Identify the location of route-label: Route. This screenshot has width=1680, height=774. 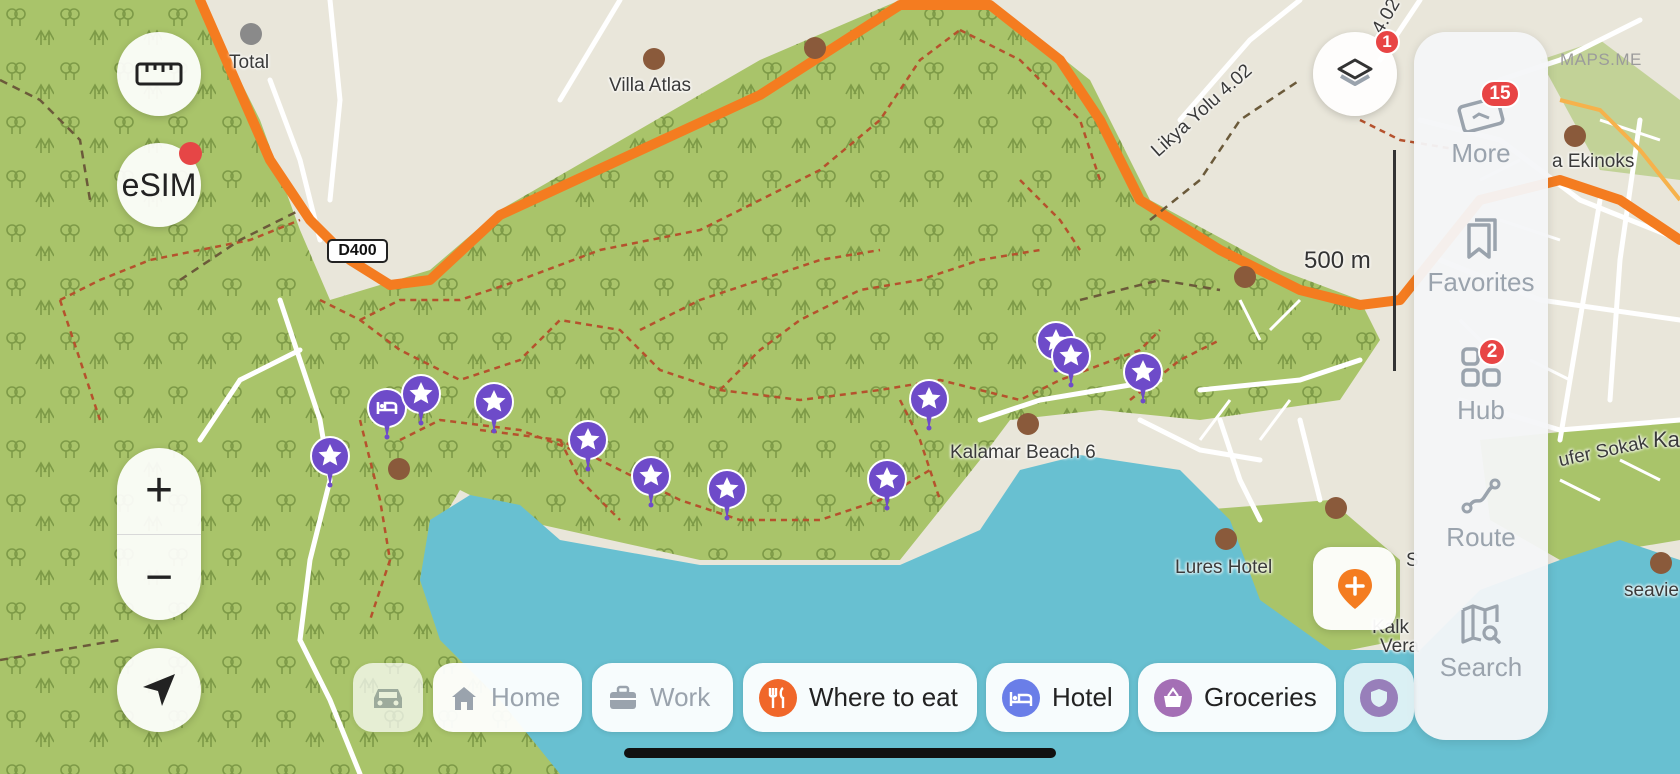
(1481, 537).